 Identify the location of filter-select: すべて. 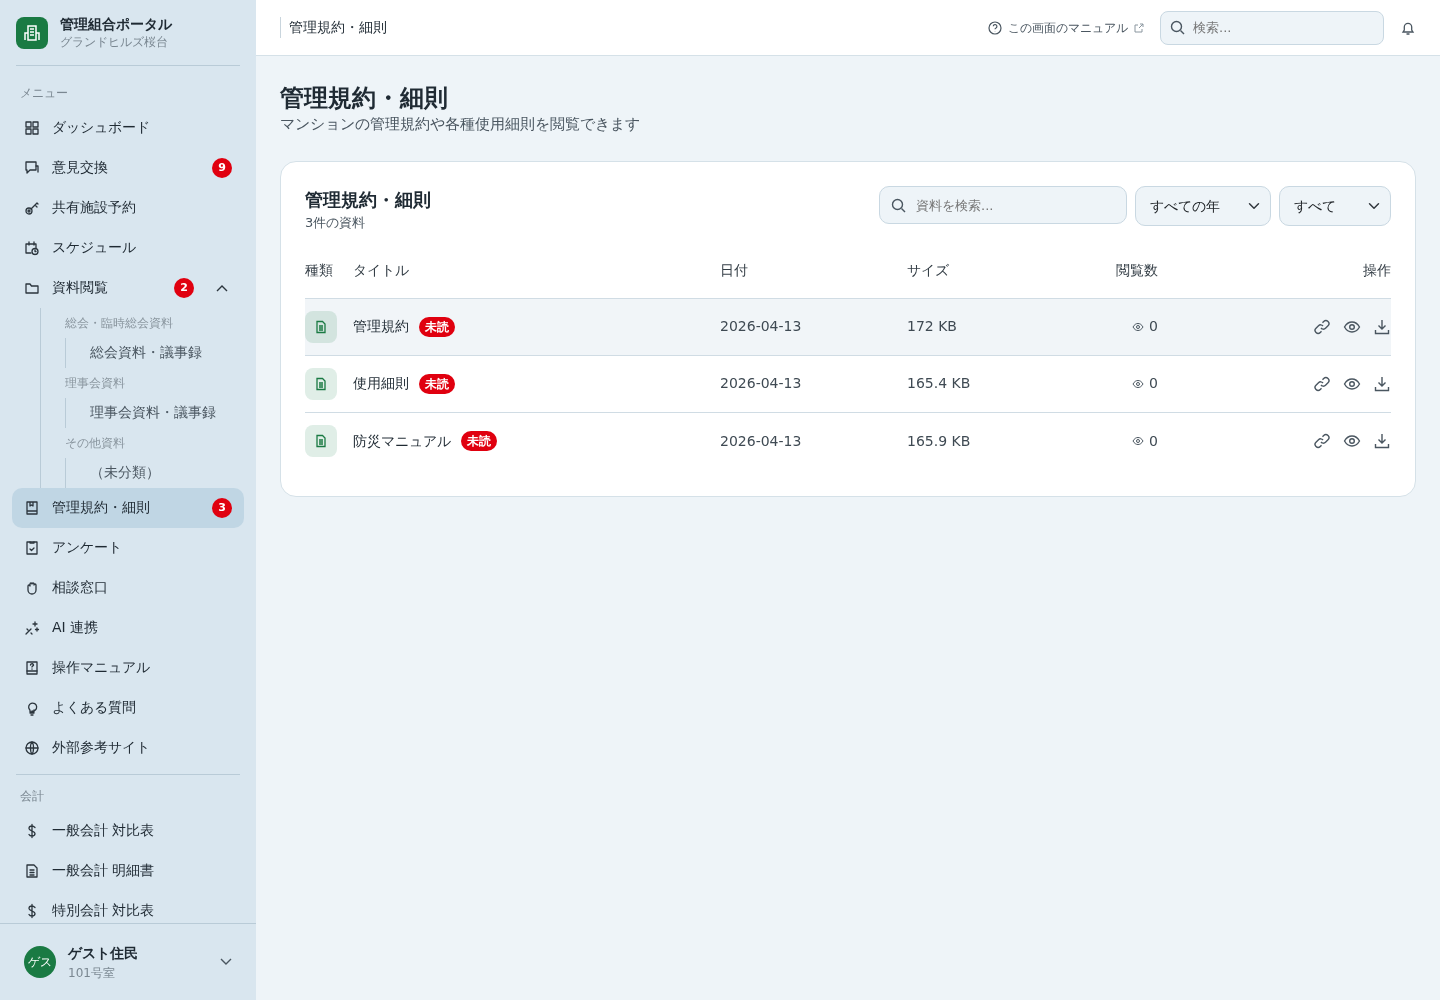
(1335, 206).